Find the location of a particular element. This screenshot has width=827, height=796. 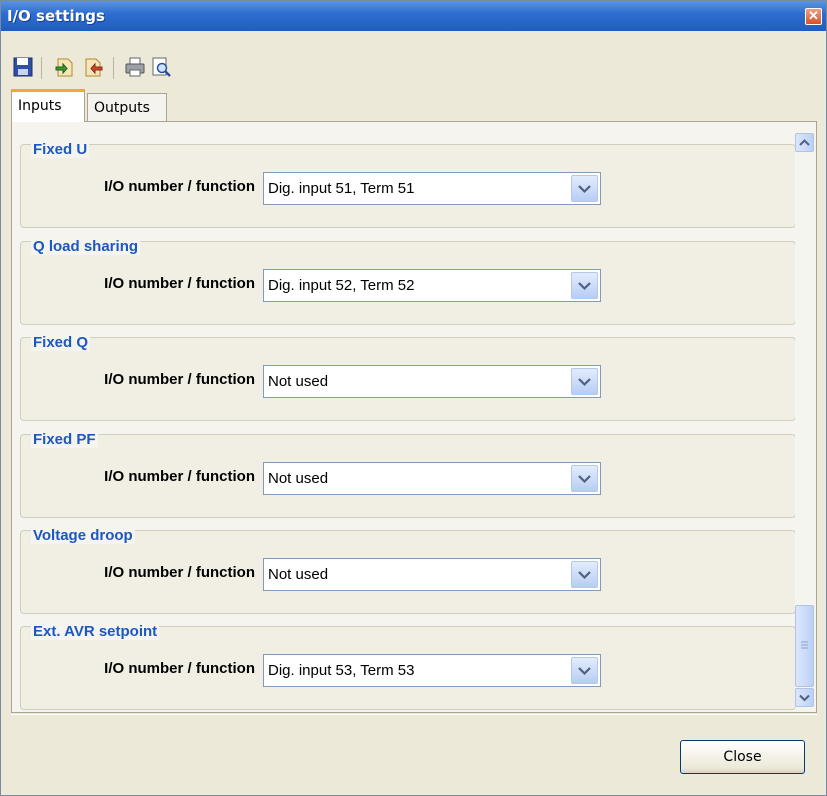

group-fixed-q: Fixed Q I/O number / function Not used is located at coordinates (408, 377).